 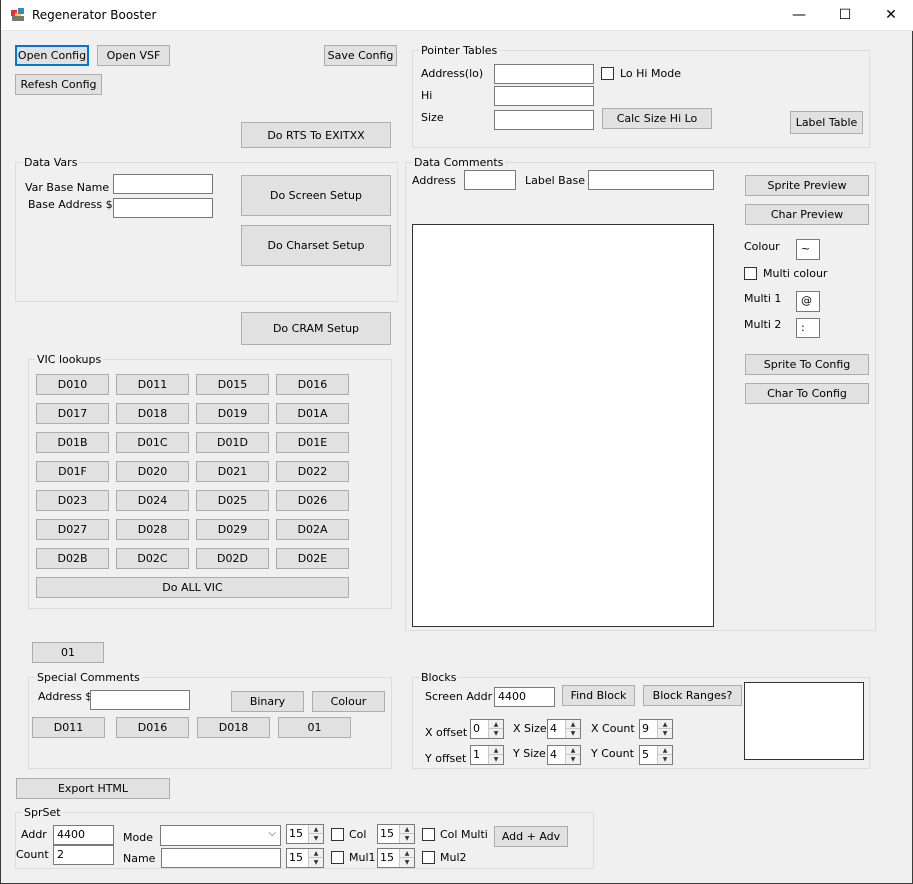 I want to click on vic-register-button: D011, so click(x=152, y=384).